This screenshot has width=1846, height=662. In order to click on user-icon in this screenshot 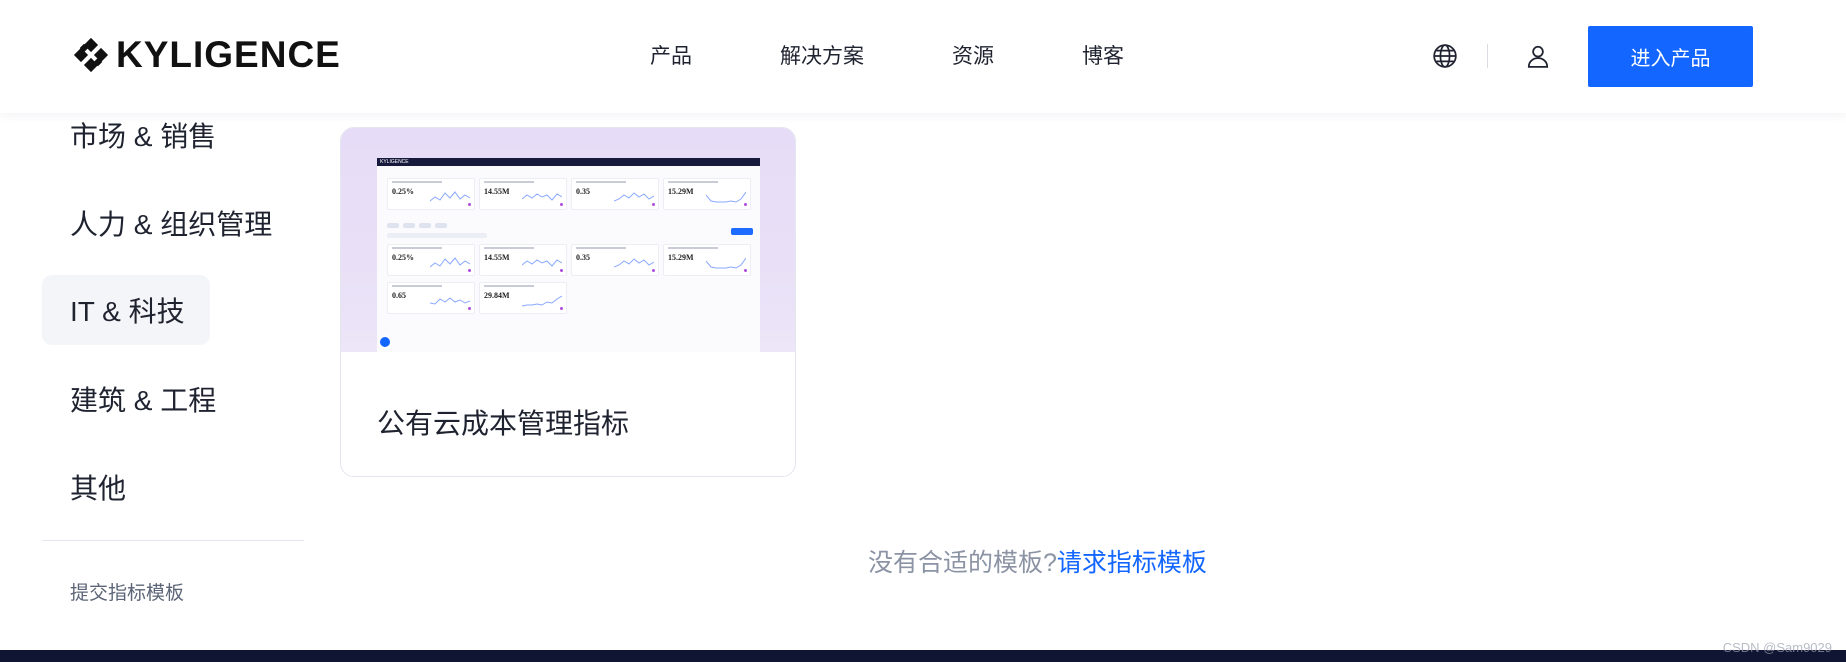, I will do `click(1538, 56)`.